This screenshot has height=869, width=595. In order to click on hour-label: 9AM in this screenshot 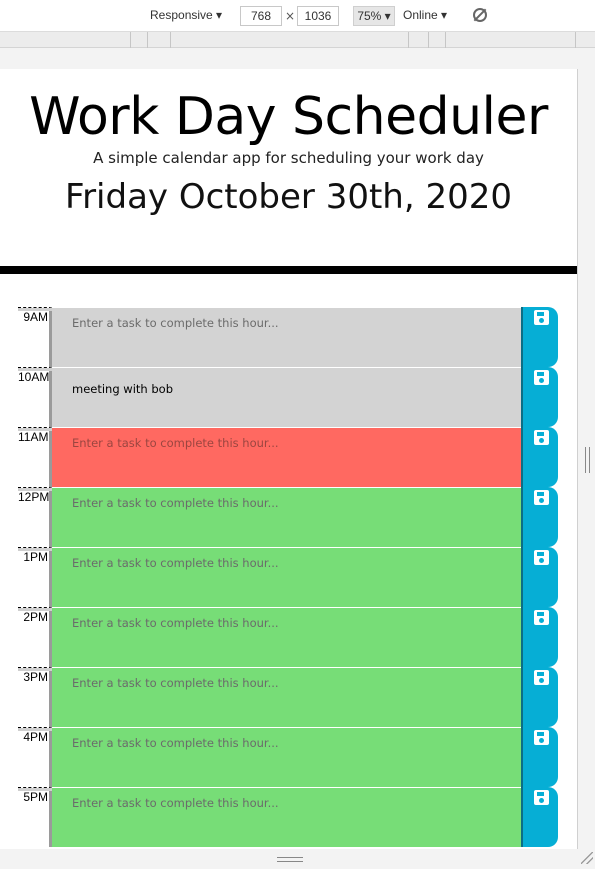, I will do `click(35, 337)`.